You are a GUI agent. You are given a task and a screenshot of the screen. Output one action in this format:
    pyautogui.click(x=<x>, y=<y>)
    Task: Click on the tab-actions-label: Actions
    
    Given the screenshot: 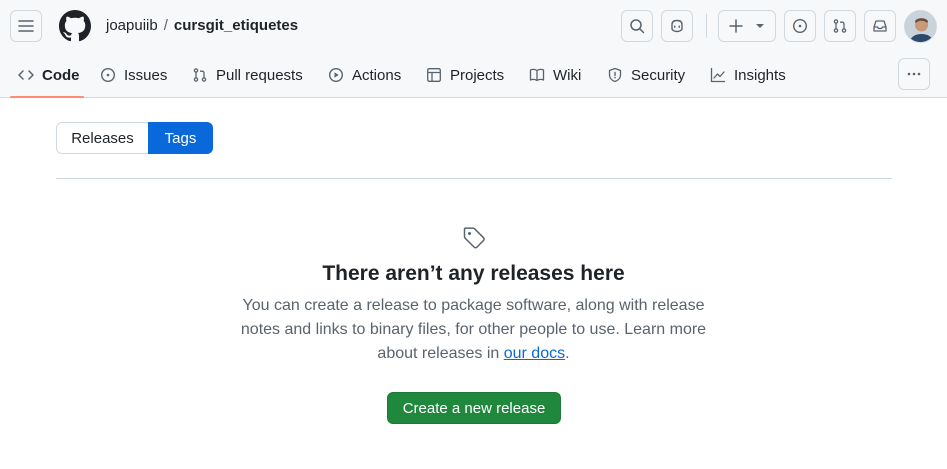 What is the action you would take?
    pyautogui.click(x=377, y=75)
    